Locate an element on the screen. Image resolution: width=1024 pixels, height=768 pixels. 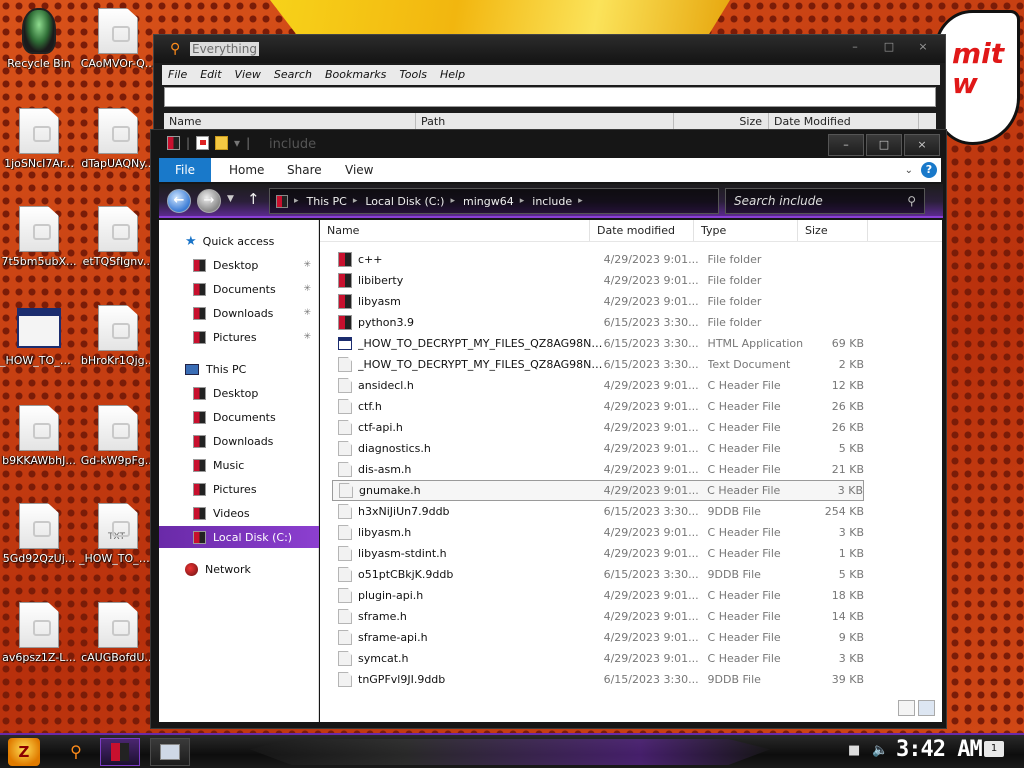
large-icons-view-button is located at coordinates (926, 708).